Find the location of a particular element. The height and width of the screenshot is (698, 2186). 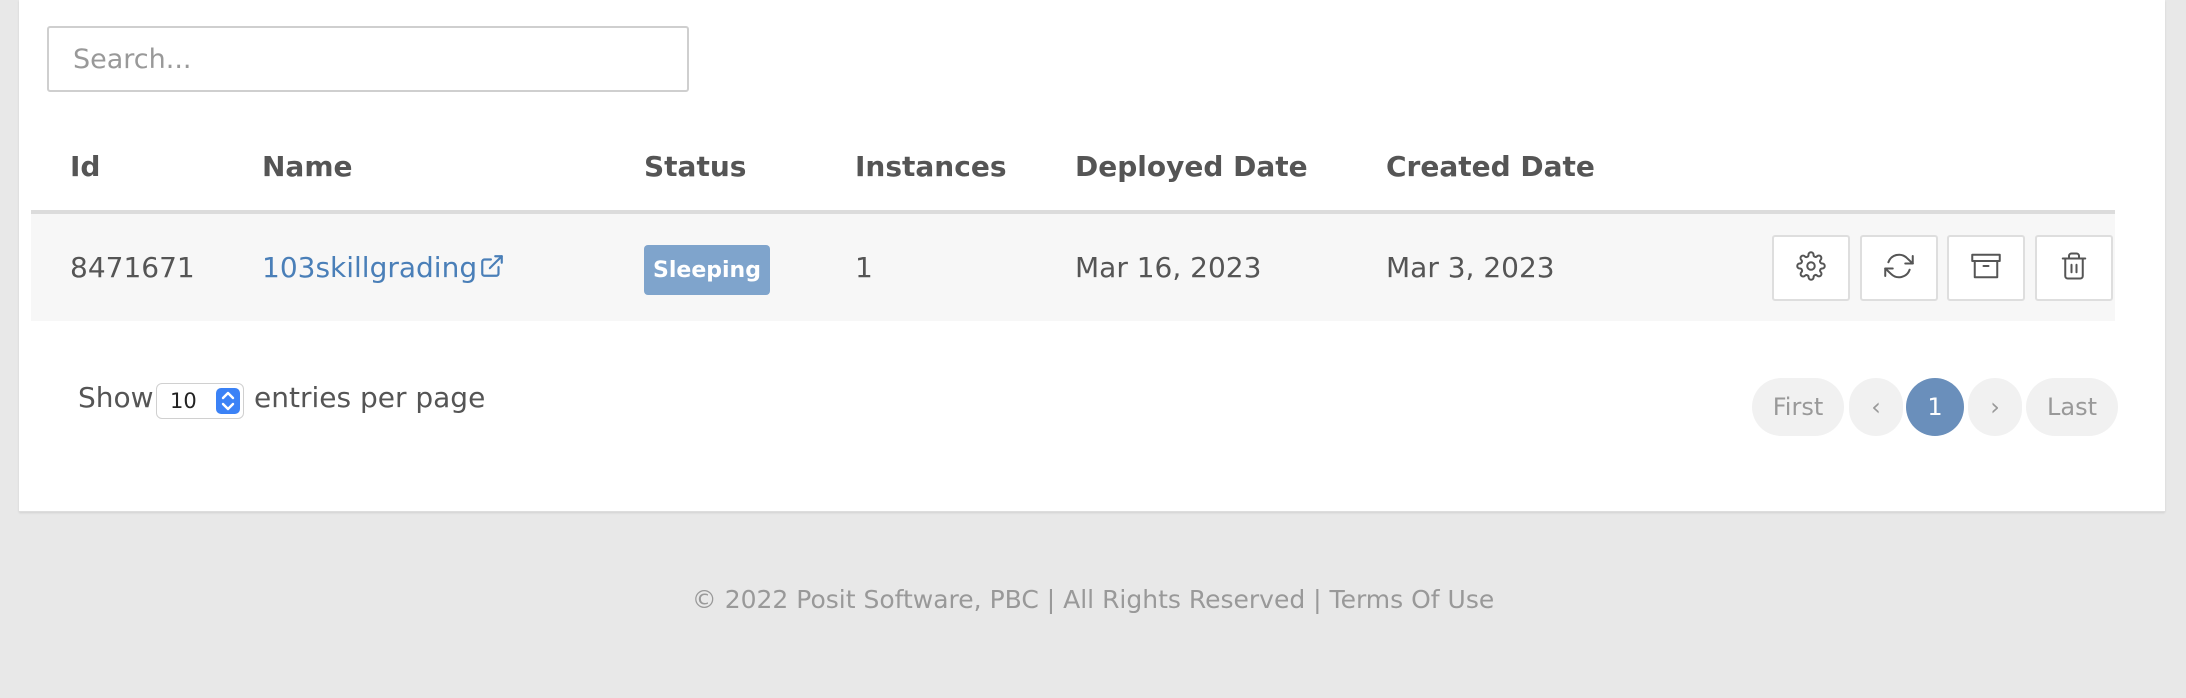

cell-instances: 1 is located at coordinates (864, 267).